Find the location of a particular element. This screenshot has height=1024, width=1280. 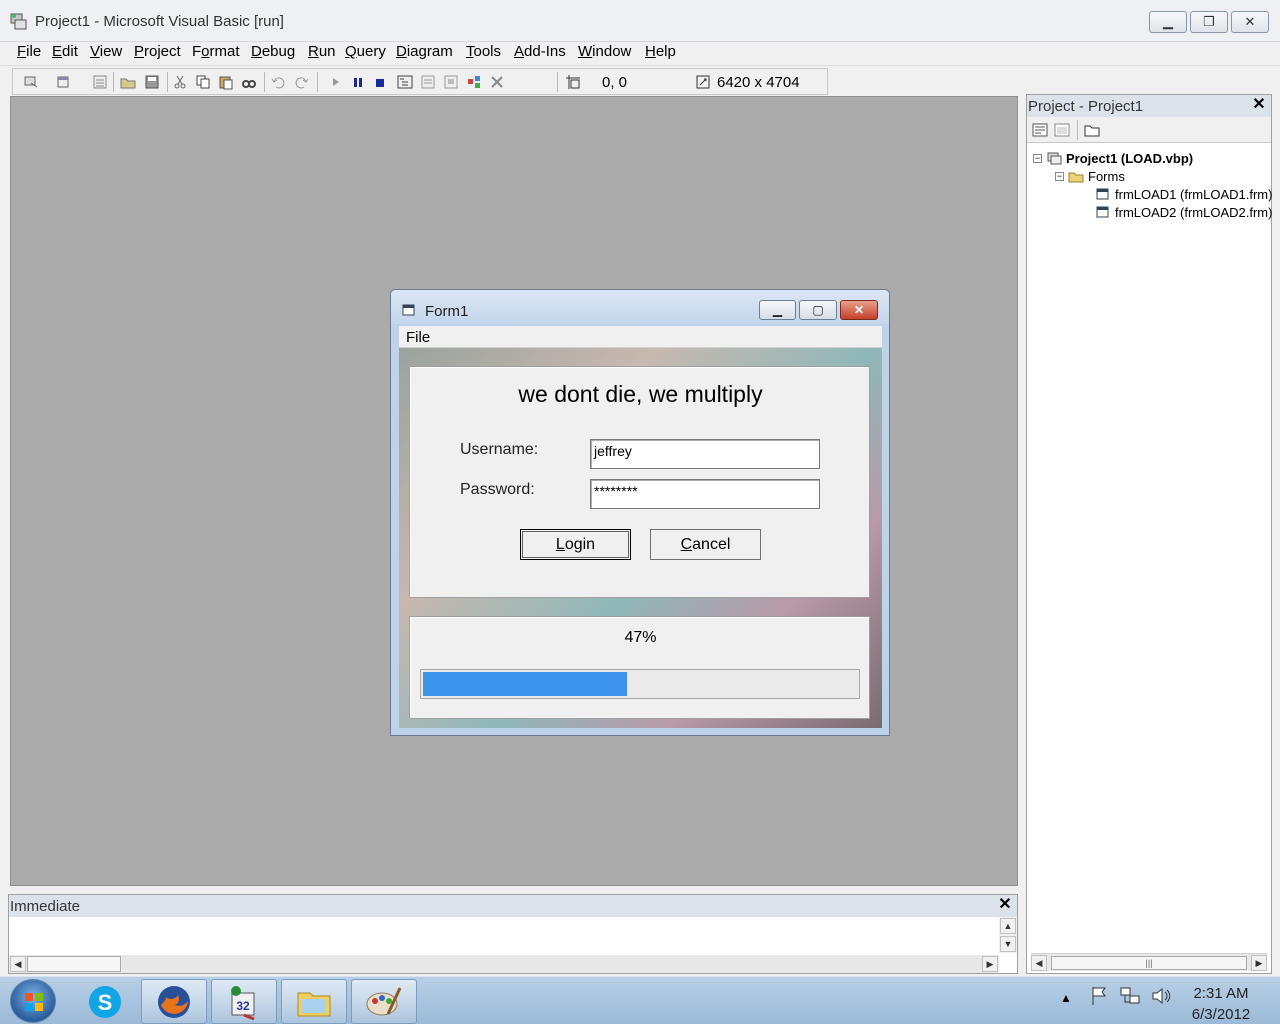

maximize-icon: ▢ is located at coordinates (818, 310).